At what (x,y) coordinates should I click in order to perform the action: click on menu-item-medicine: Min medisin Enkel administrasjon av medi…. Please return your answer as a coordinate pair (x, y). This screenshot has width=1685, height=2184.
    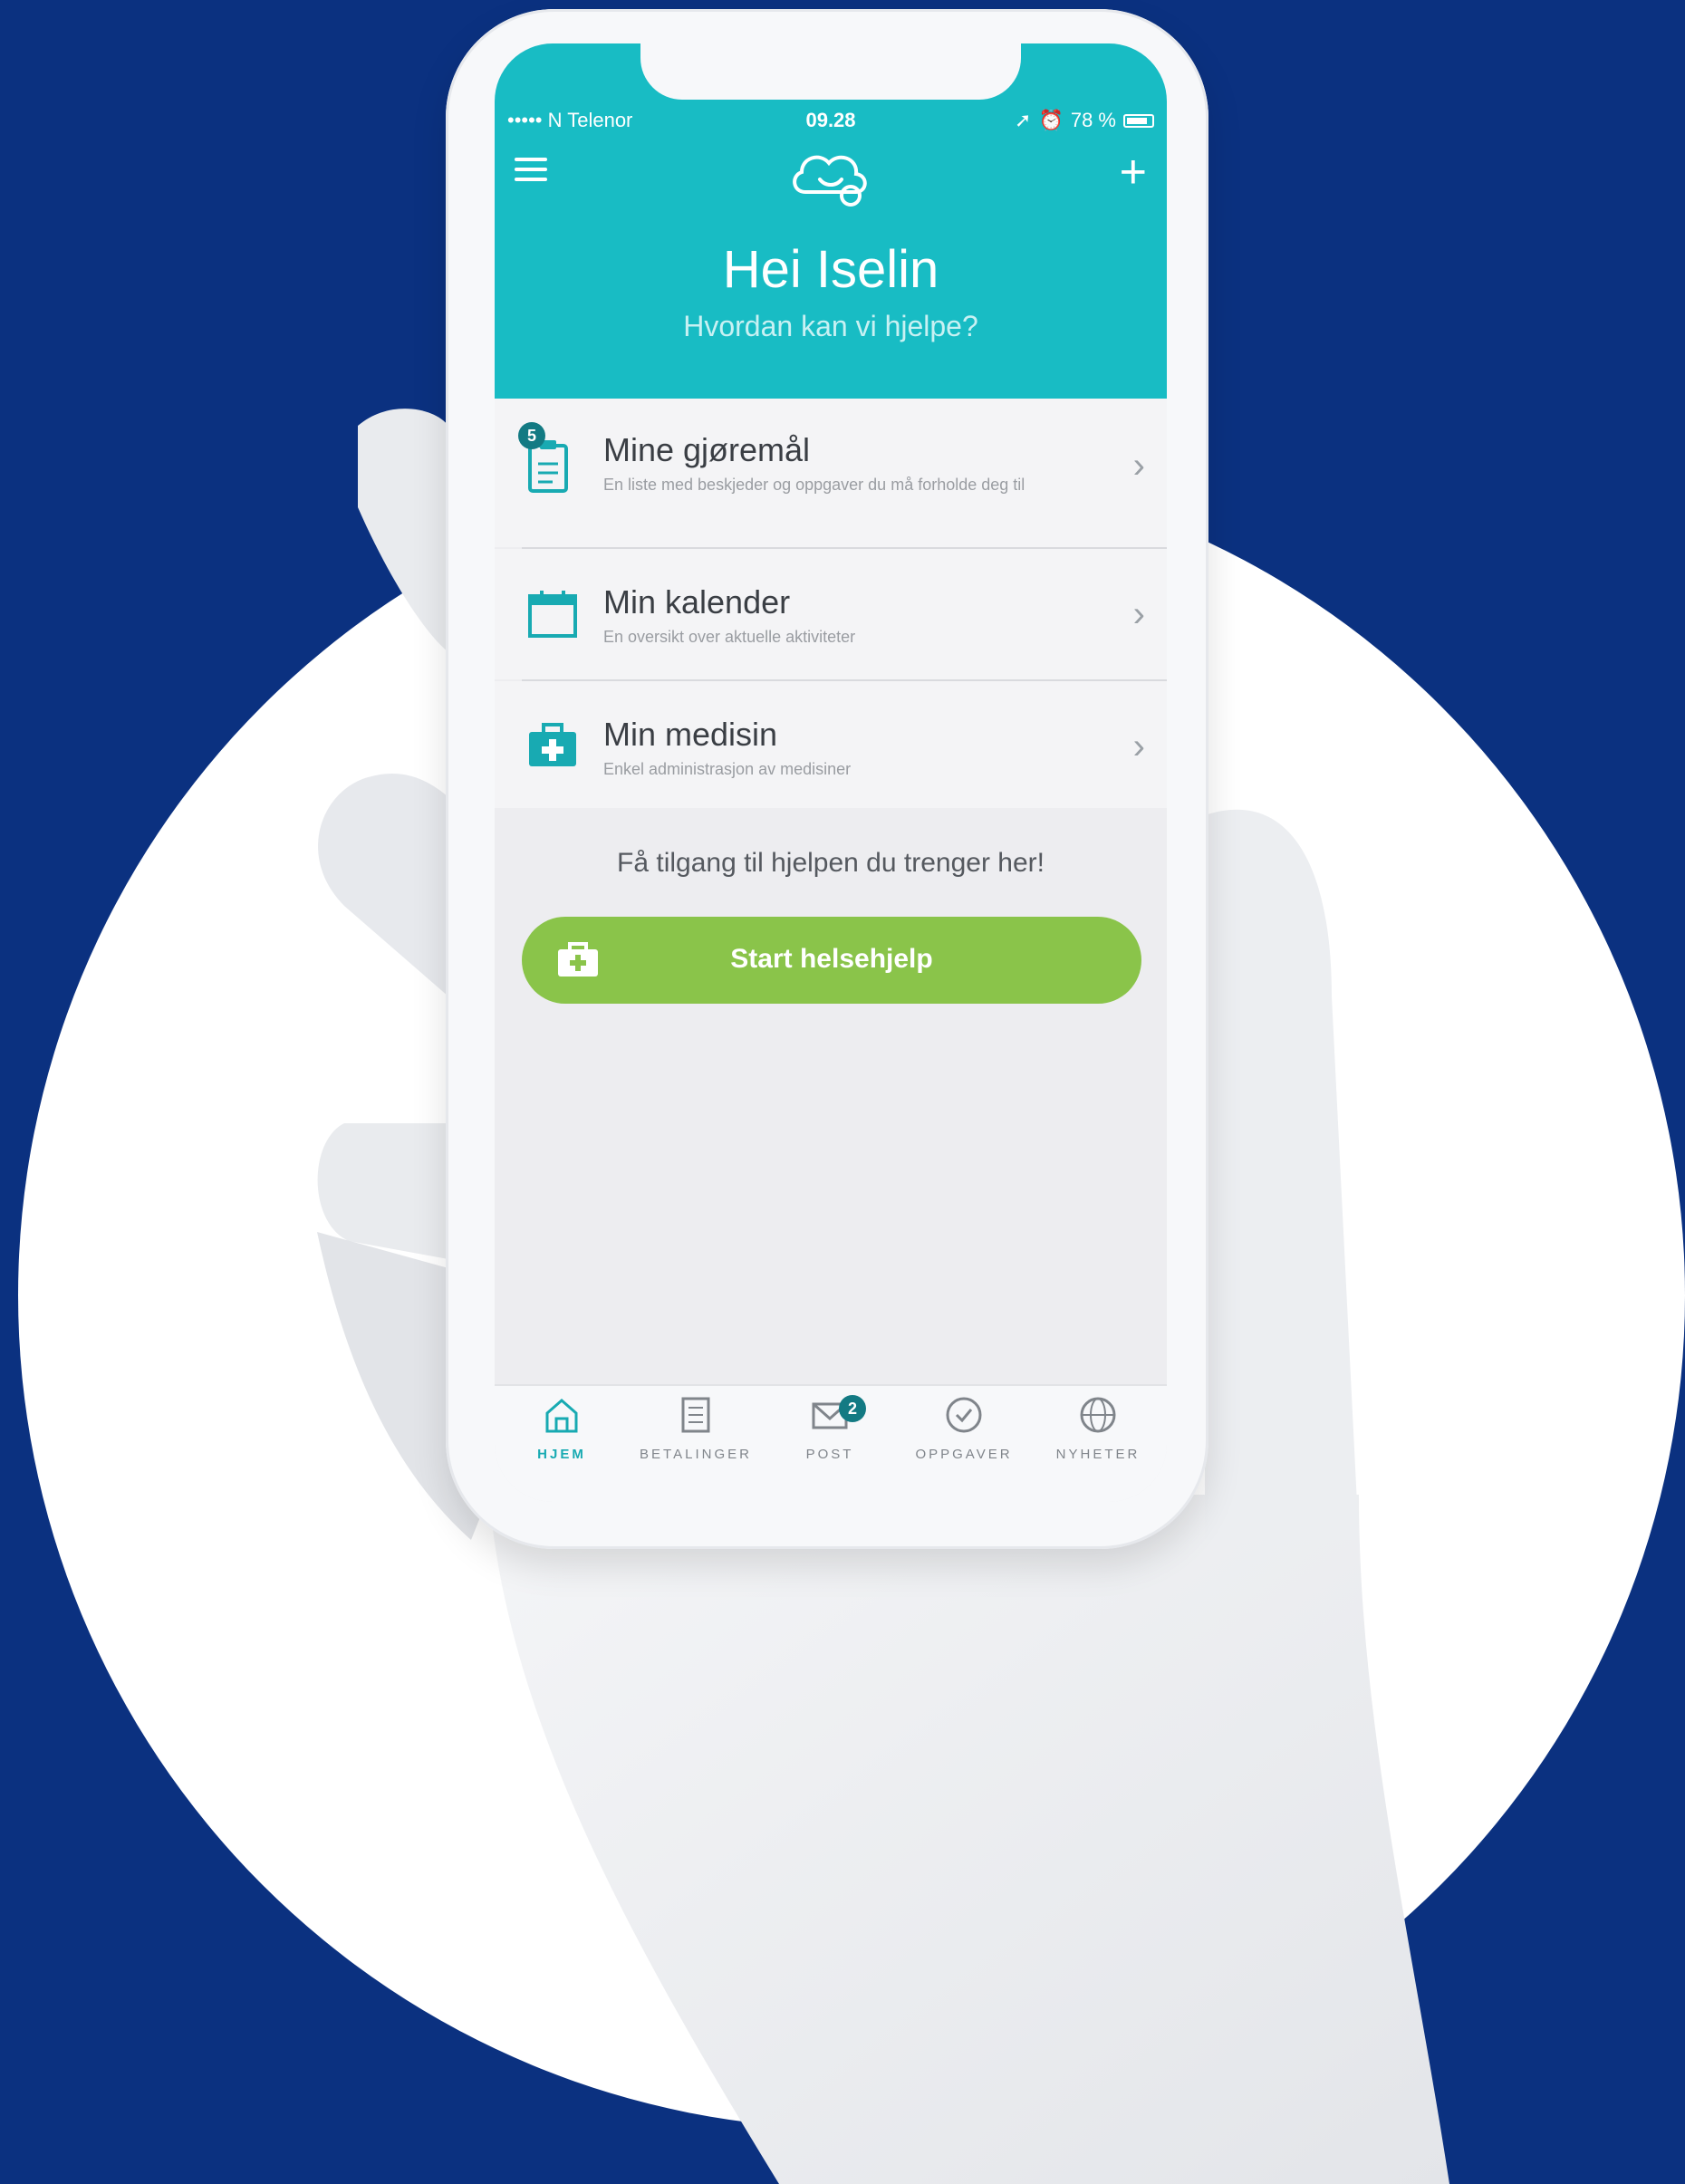
    Looking at the image, I should click on (831, 744).